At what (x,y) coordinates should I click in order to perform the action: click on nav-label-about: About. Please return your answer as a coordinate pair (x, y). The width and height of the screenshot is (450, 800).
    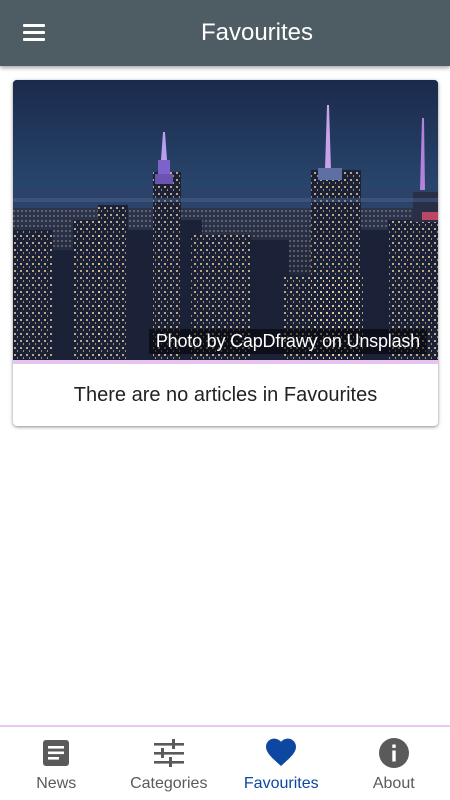
    Looking at the image, I should click on (393, 783).